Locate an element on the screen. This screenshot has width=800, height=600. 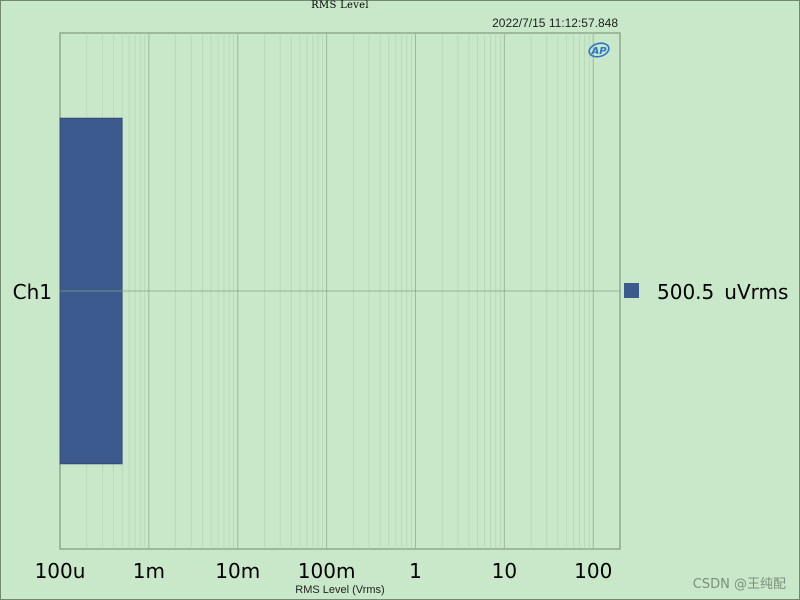
x-tick-label: 100m is located at coordinates (327, 571).